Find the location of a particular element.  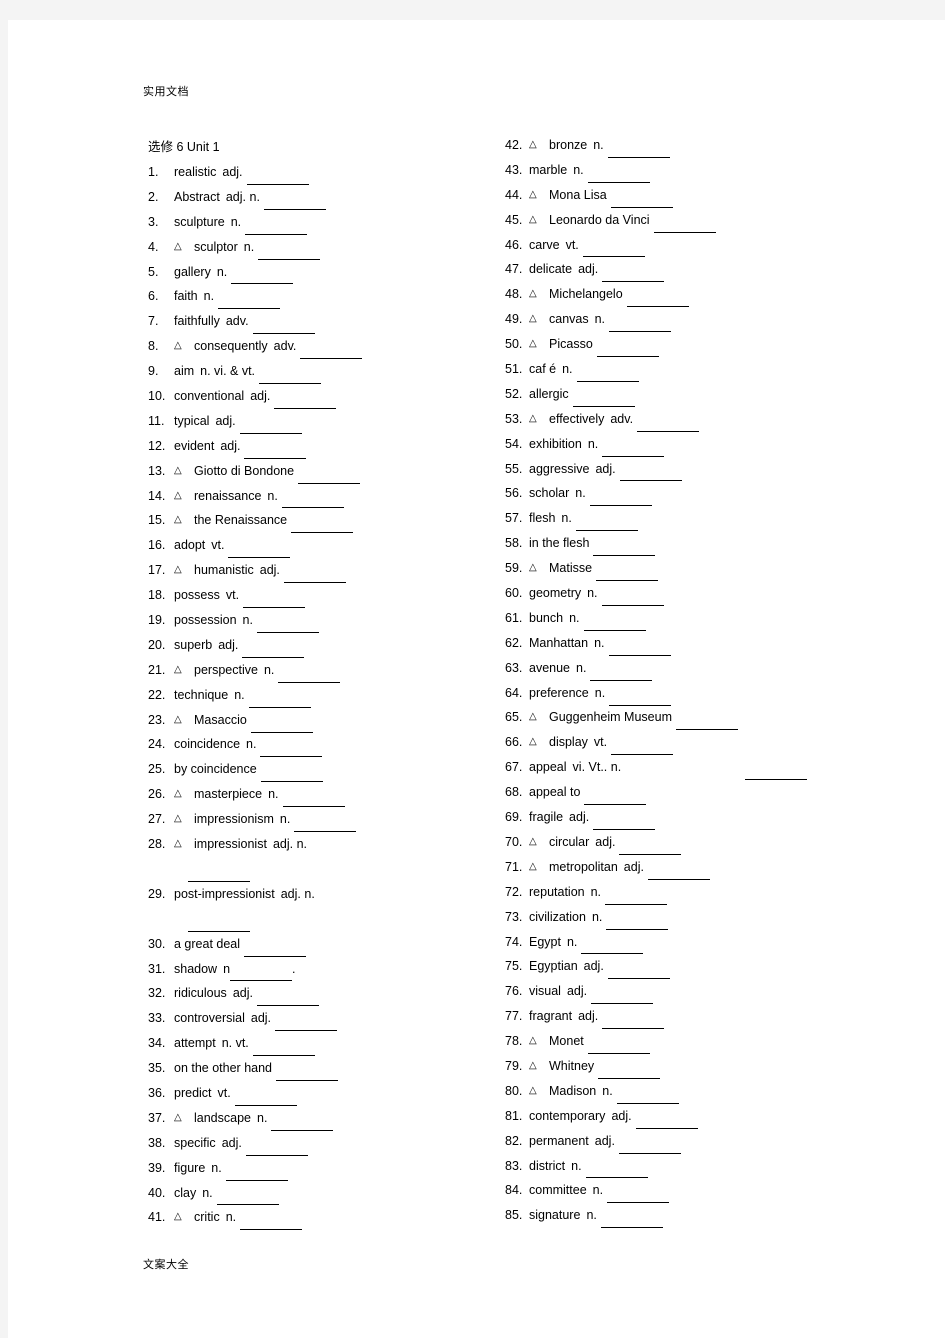

item-number: 35. is located at coordinates (157, 1068).